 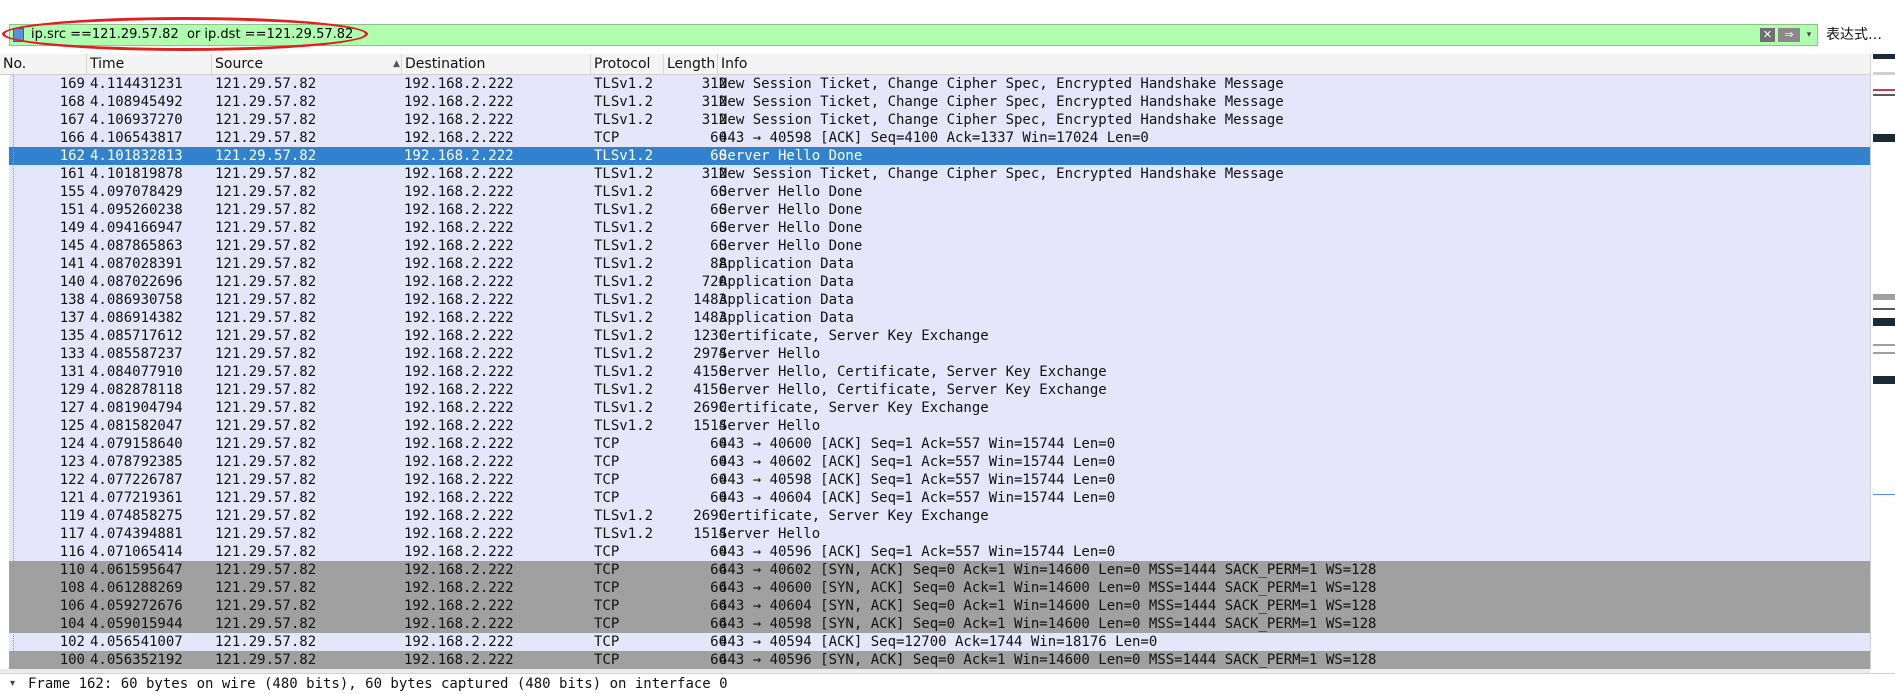 What do you see at coordinates (72, 174) in the screenshot?
I see `packet-number: 161` at bounding box center [72, 174].